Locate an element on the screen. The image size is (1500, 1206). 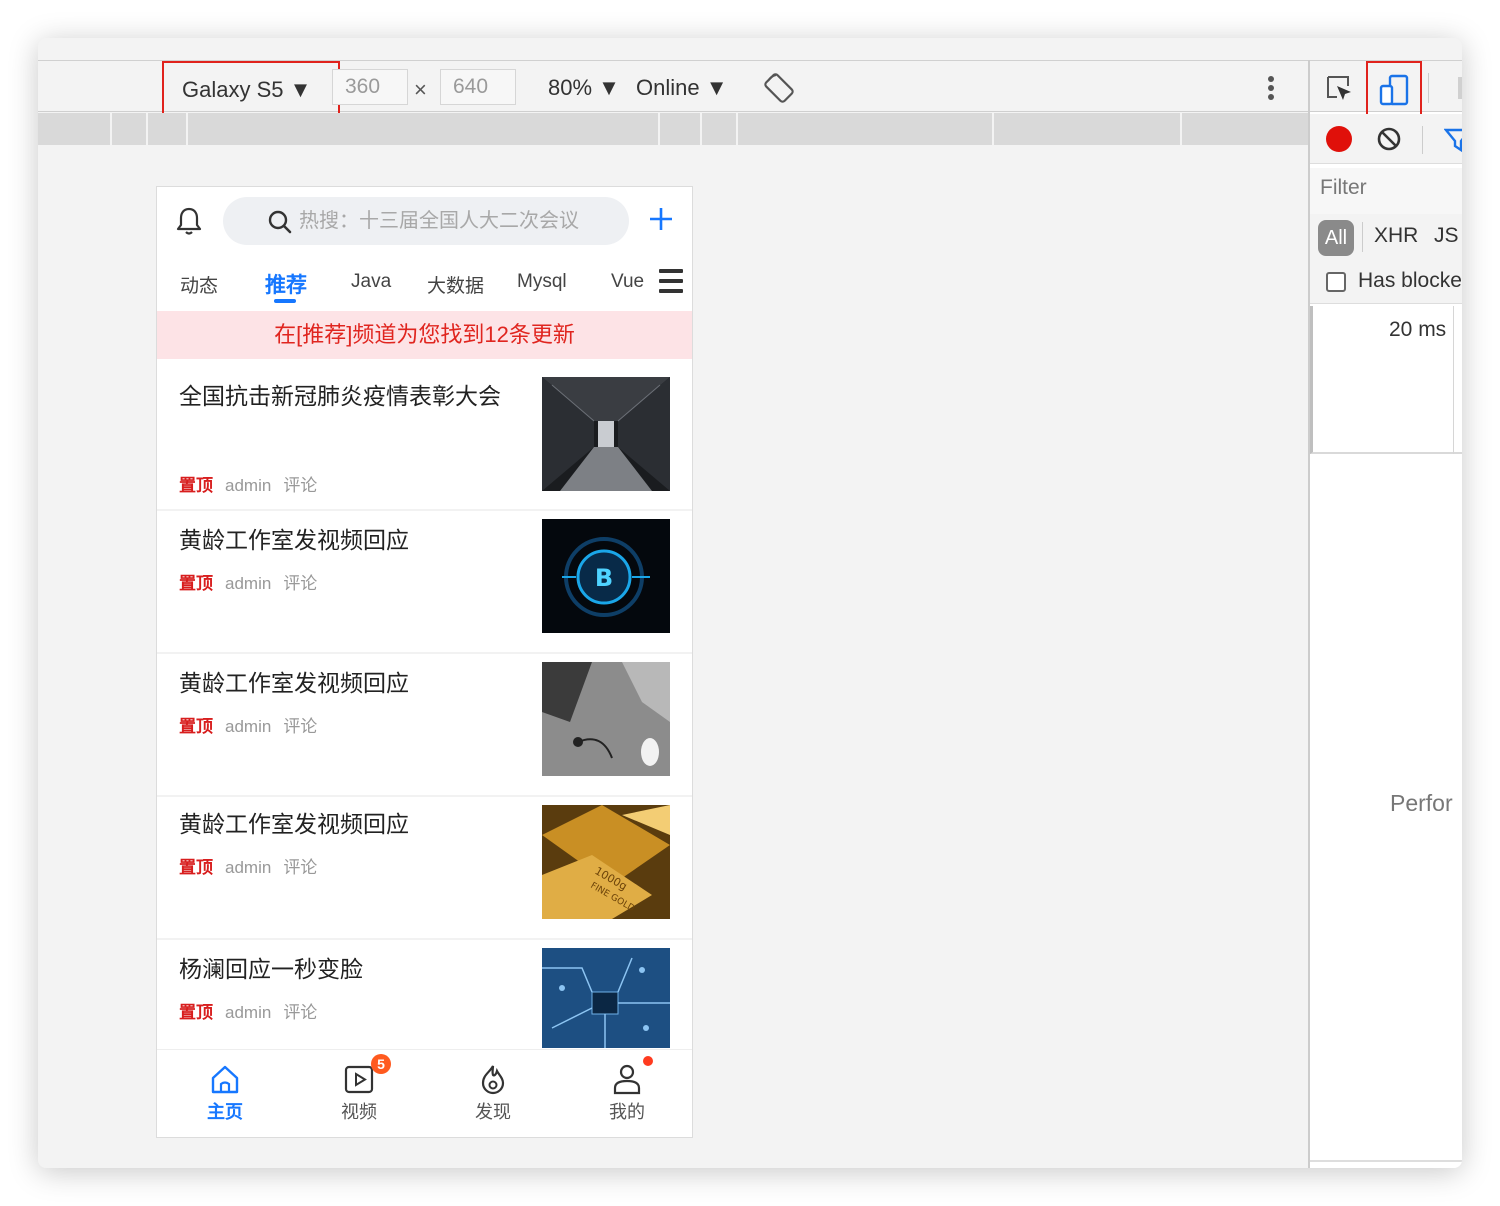
video-badge: 5 is located at coordinates (381, 1064).